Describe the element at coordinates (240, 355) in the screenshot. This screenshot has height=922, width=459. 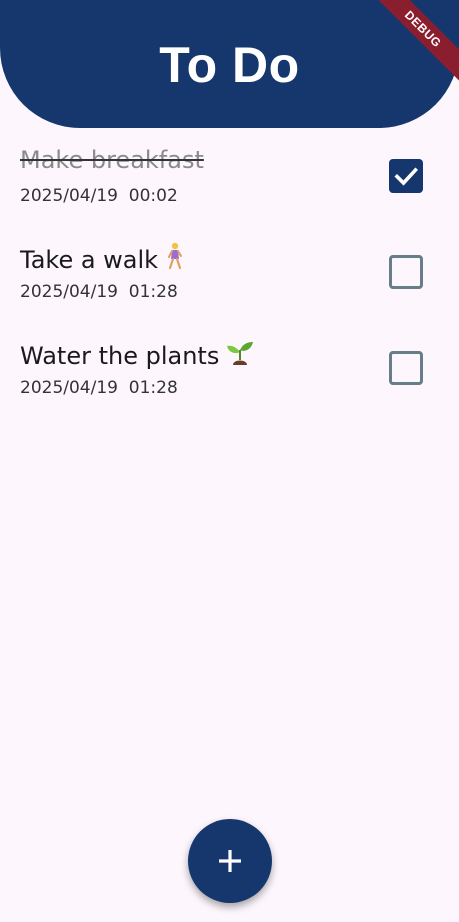
I see `seedling-icon` at that location.